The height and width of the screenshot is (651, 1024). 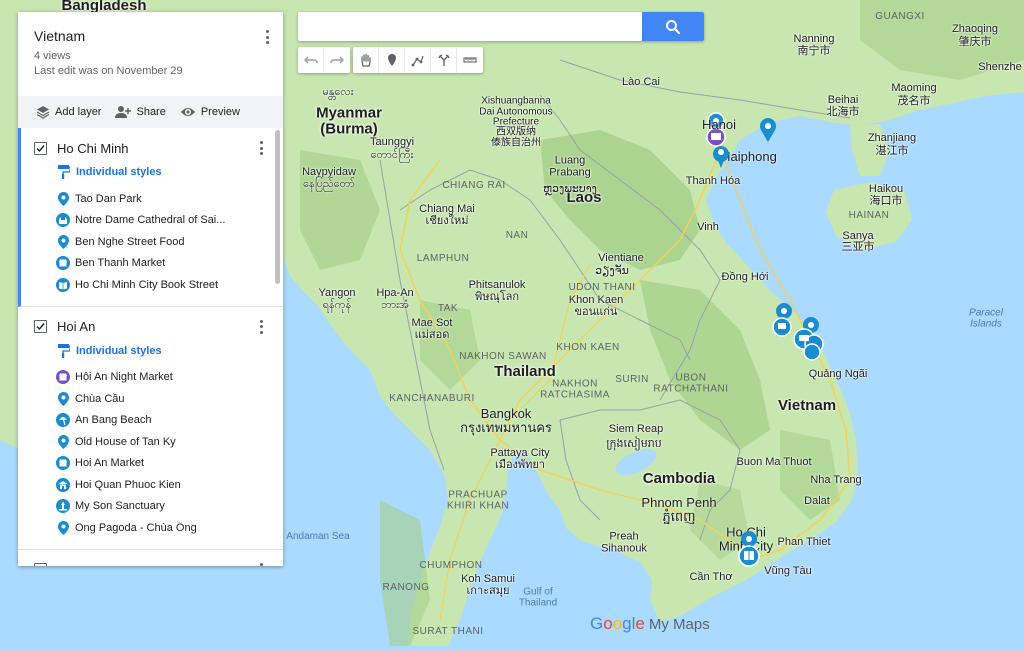 I want to click on map-options-menu-icon, so click(x=267, y=37).